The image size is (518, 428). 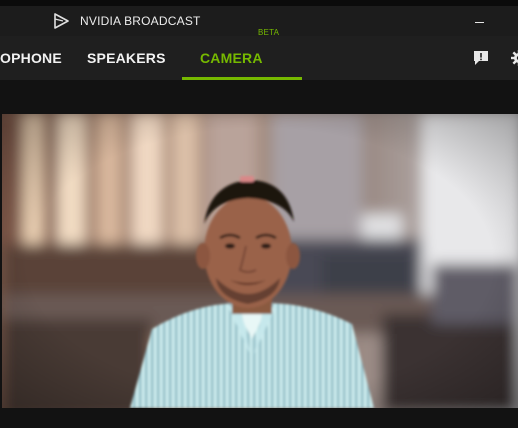 What do you see at coordinates (140, 21) in the screenshot?
I see `app-title: NVIDIA BROADCAST` at bounding box center [140, 21].